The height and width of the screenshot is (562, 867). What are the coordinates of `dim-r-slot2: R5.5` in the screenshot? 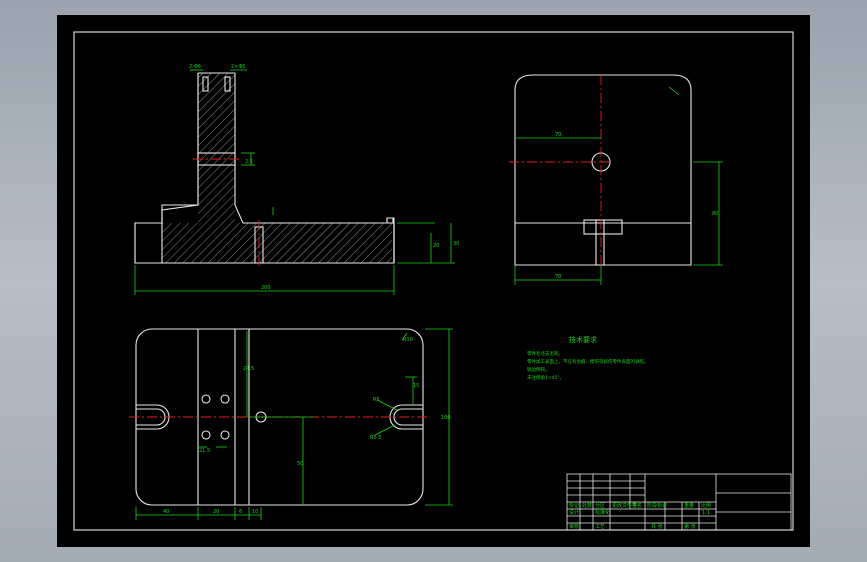 It's located at (375, 438).